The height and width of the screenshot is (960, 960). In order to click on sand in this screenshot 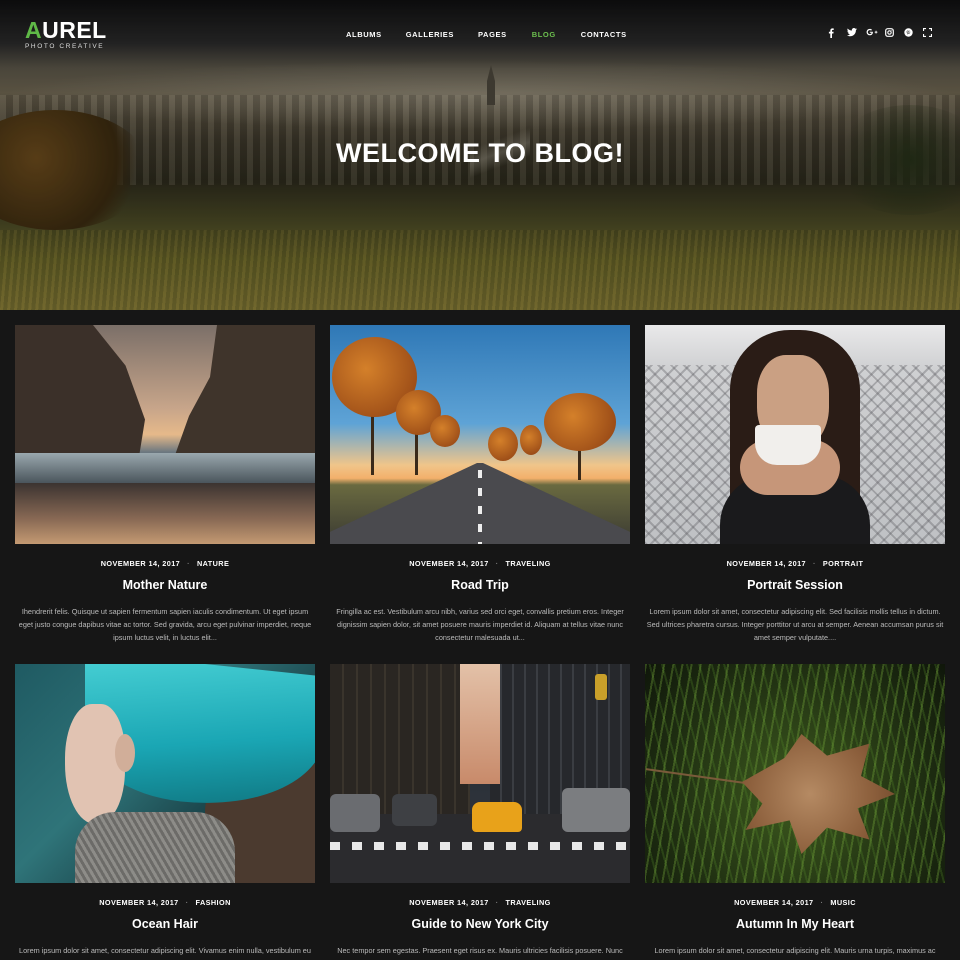, I will do `click(165, 513)`.